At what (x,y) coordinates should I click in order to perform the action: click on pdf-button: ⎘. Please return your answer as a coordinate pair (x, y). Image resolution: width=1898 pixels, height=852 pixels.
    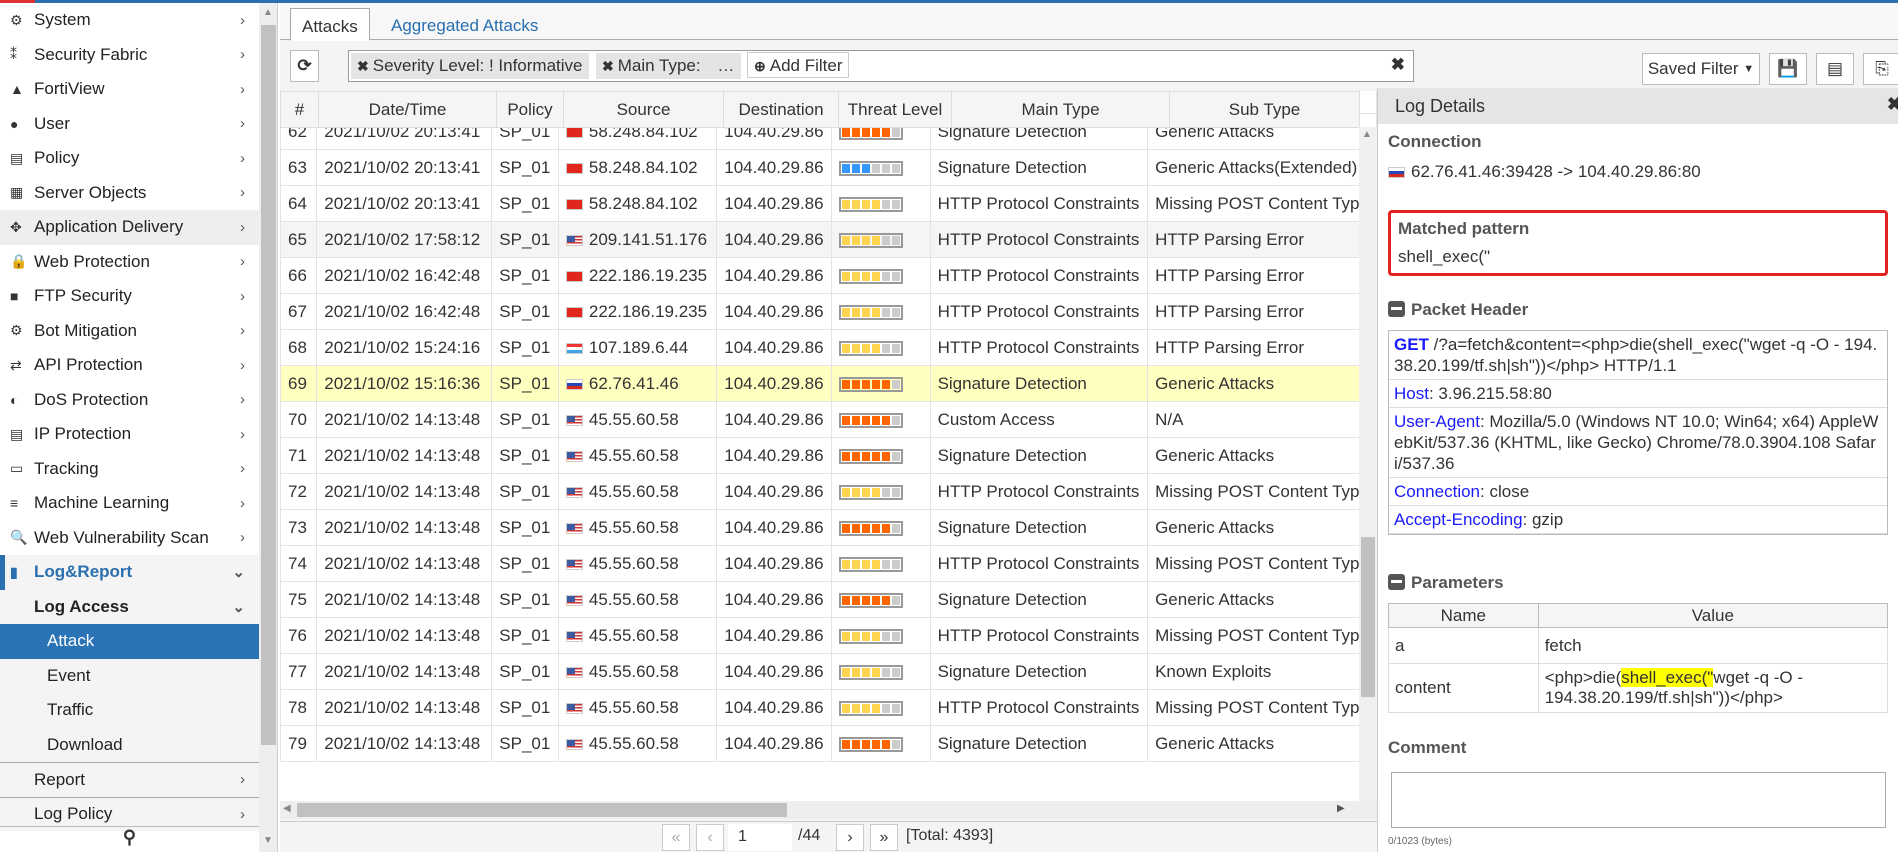
    Looking at the image, I should click on (1880, 69).